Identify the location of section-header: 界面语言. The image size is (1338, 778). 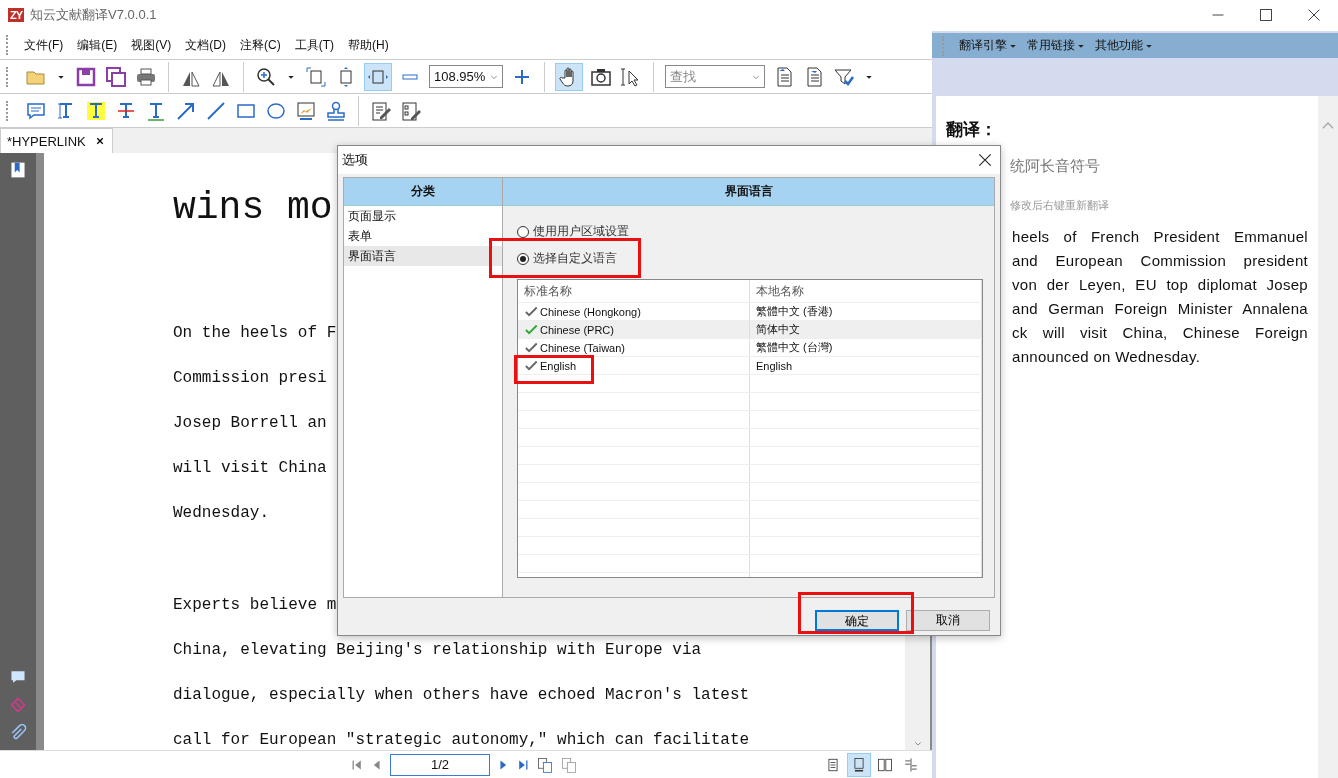
(748, 192).